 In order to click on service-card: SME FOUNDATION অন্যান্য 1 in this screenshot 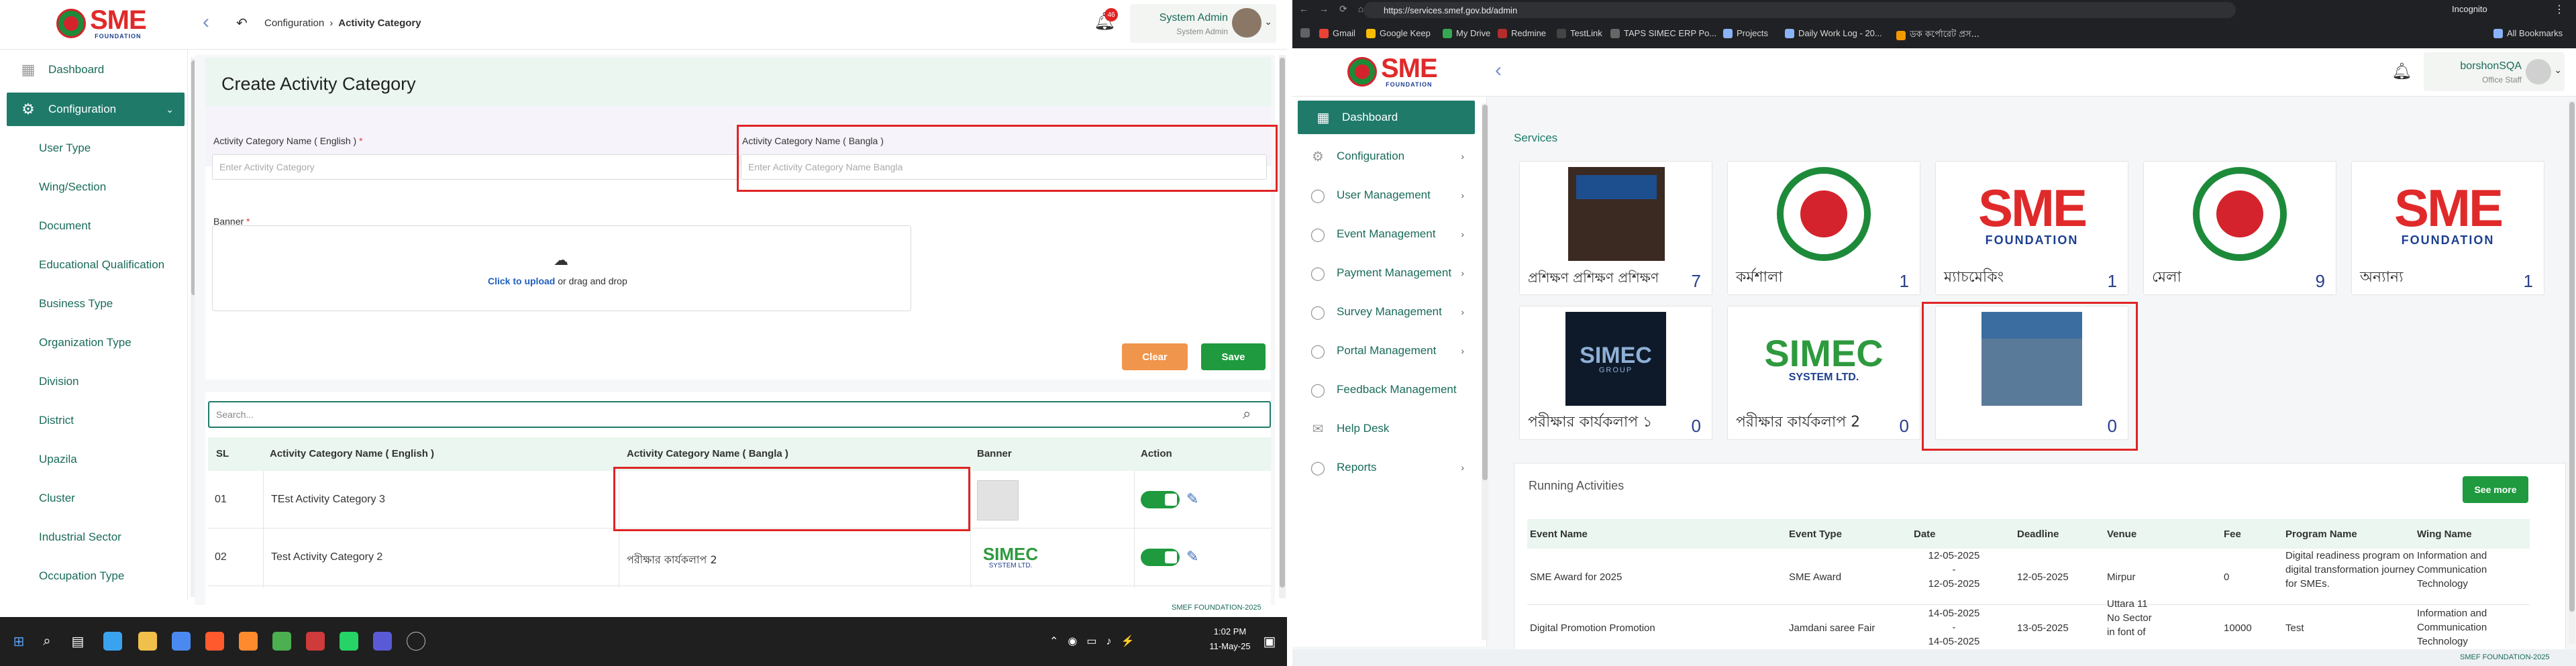, I will do `click(2447, 228)`.